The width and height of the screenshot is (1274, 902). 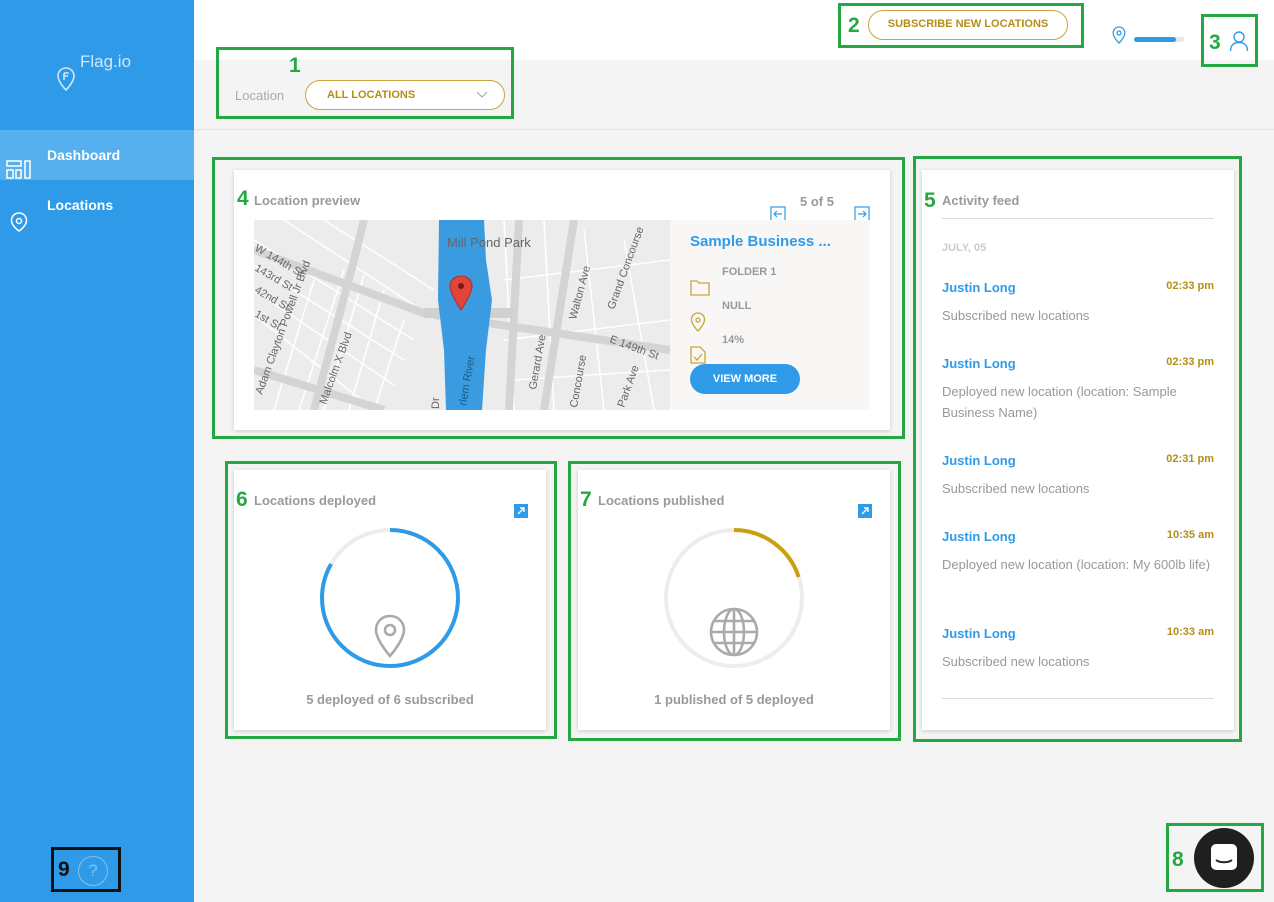 I want to click on annotation-label-9: 9, so click(x=64, y=869).